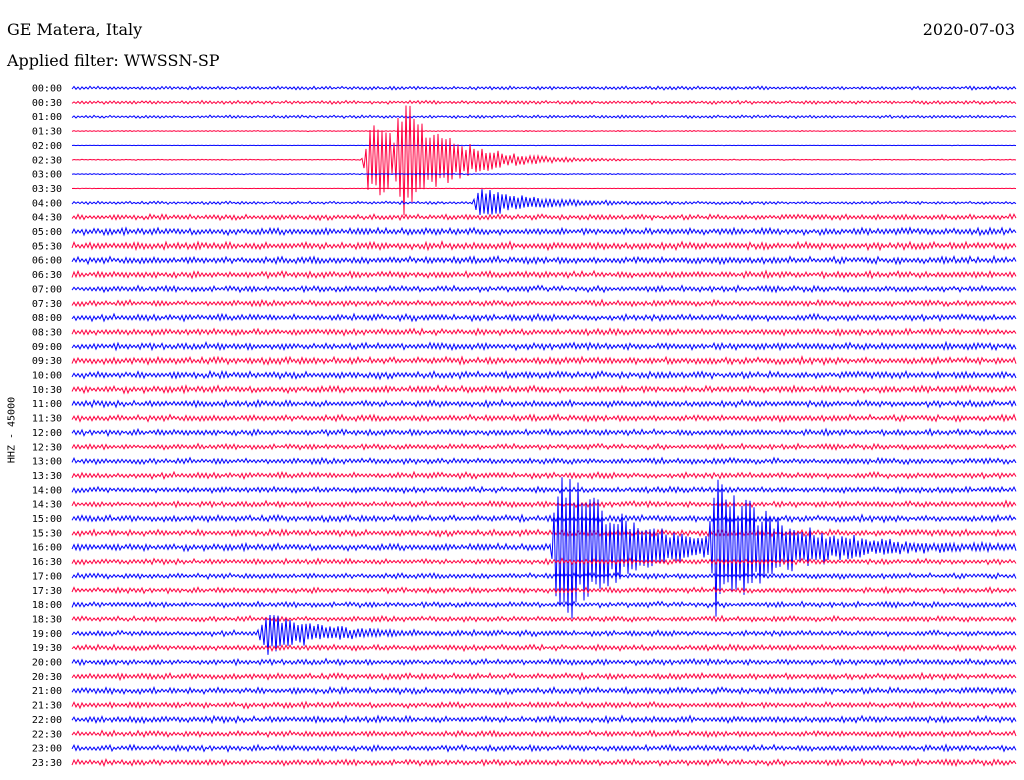 The height and width of the screenshot is (780, 1024). I want to click on row-time-label: 11:00, so click(47, 404).